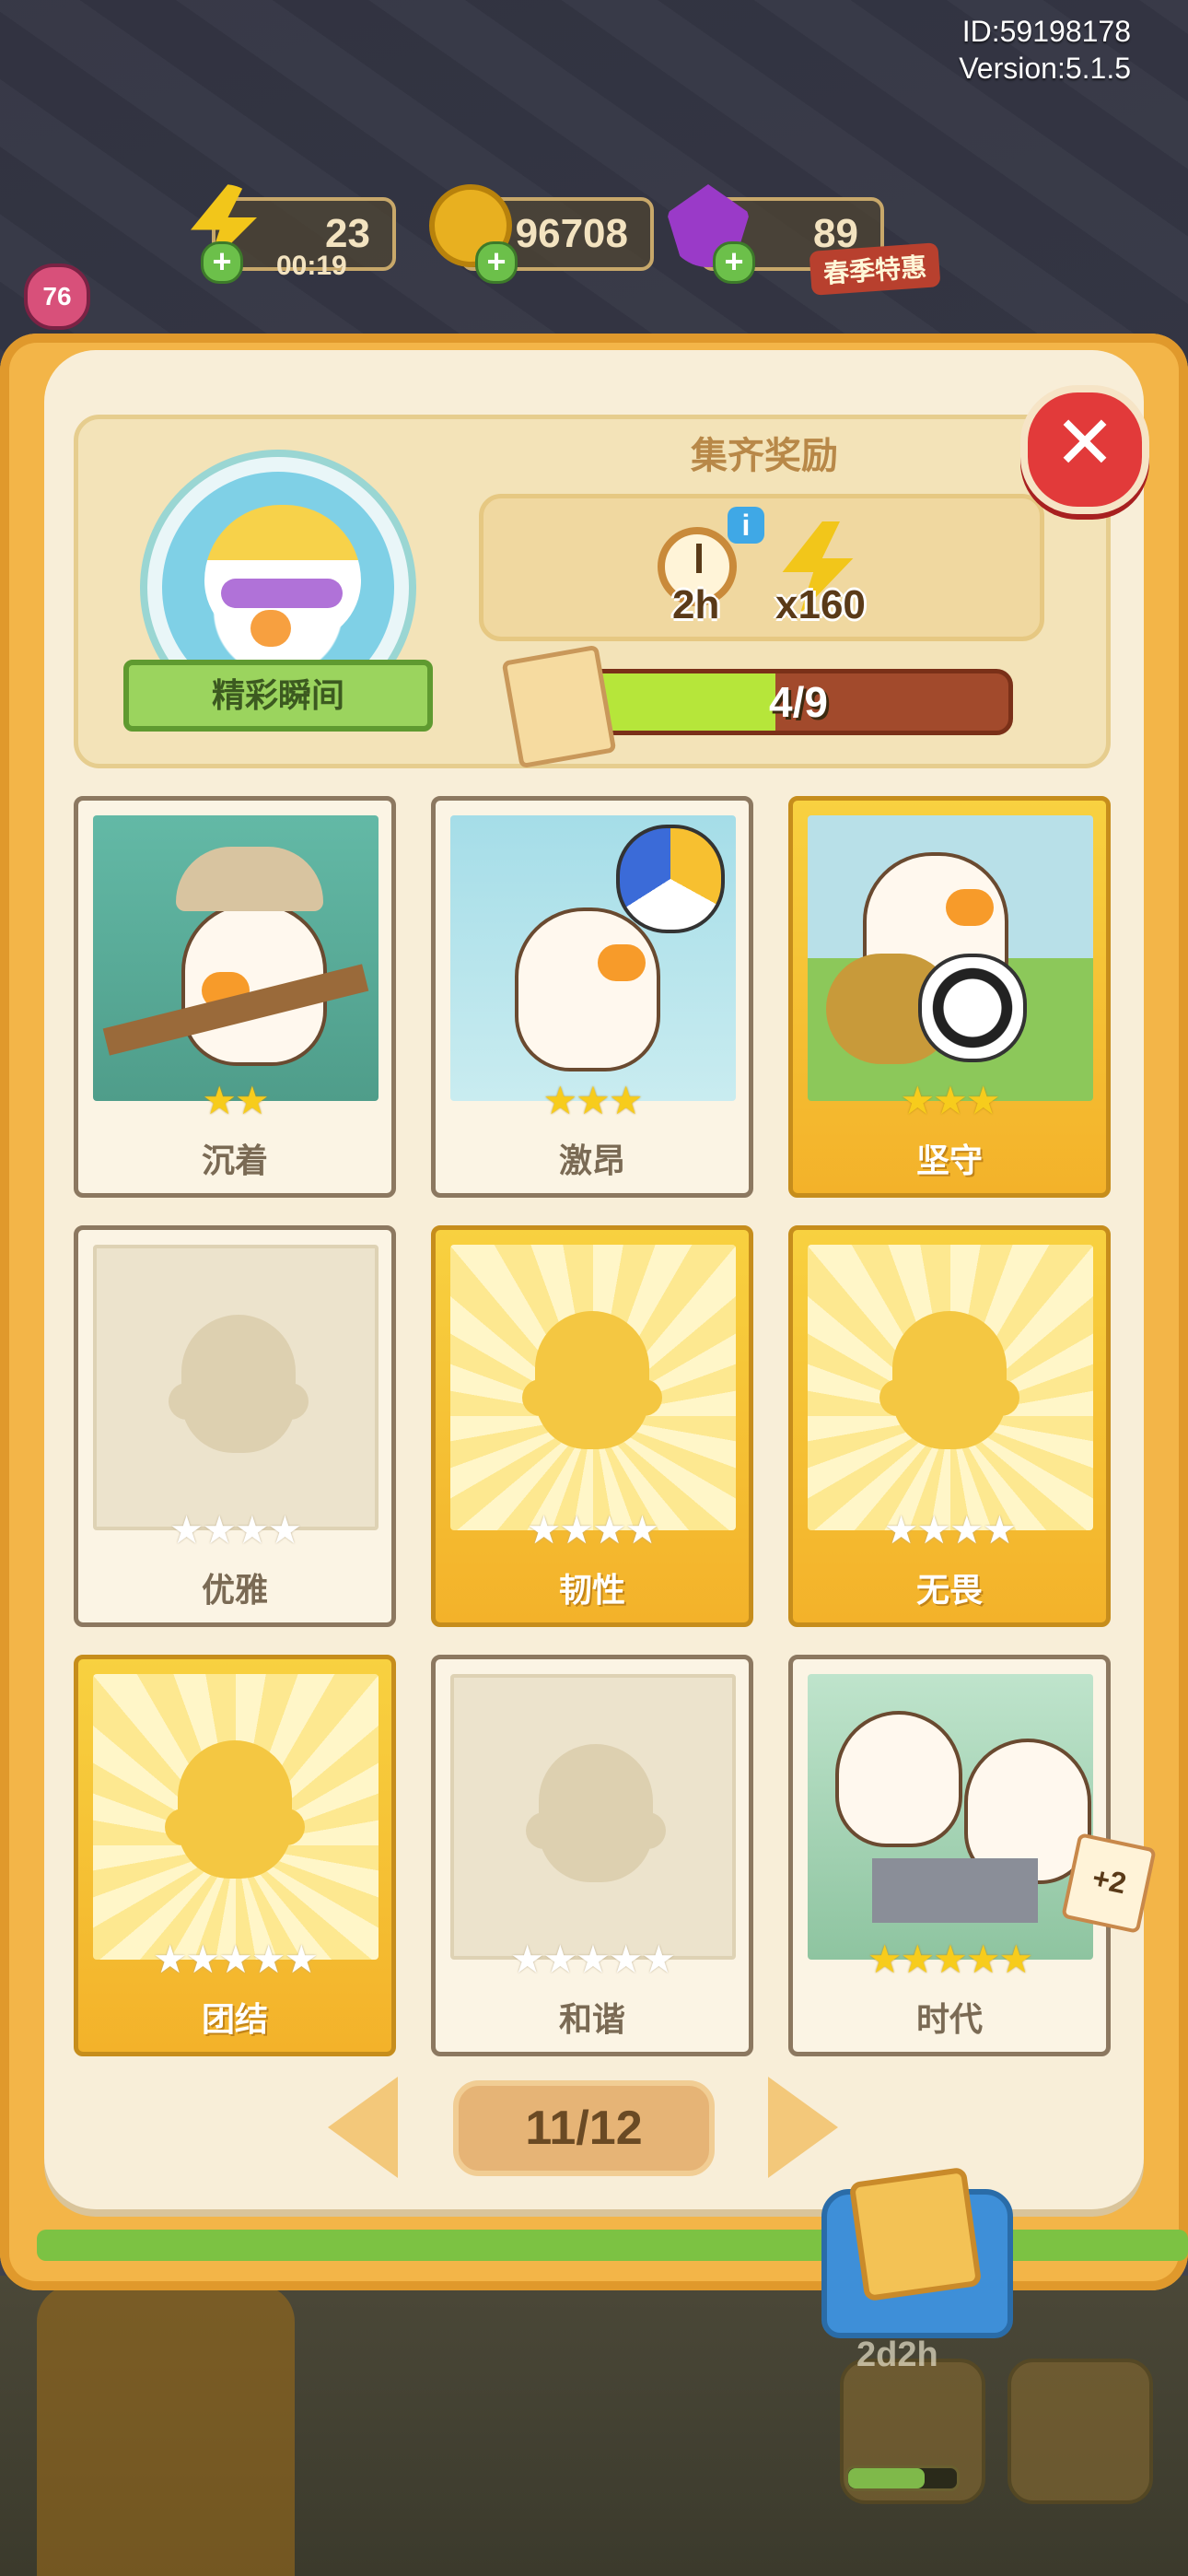 Image resolution: width=1188 pixels, height=2576 pixels. What do you see at coordinates (671, 879) in the screenshot?
I see `volleyball-icon` at bounding box center [671, 879].